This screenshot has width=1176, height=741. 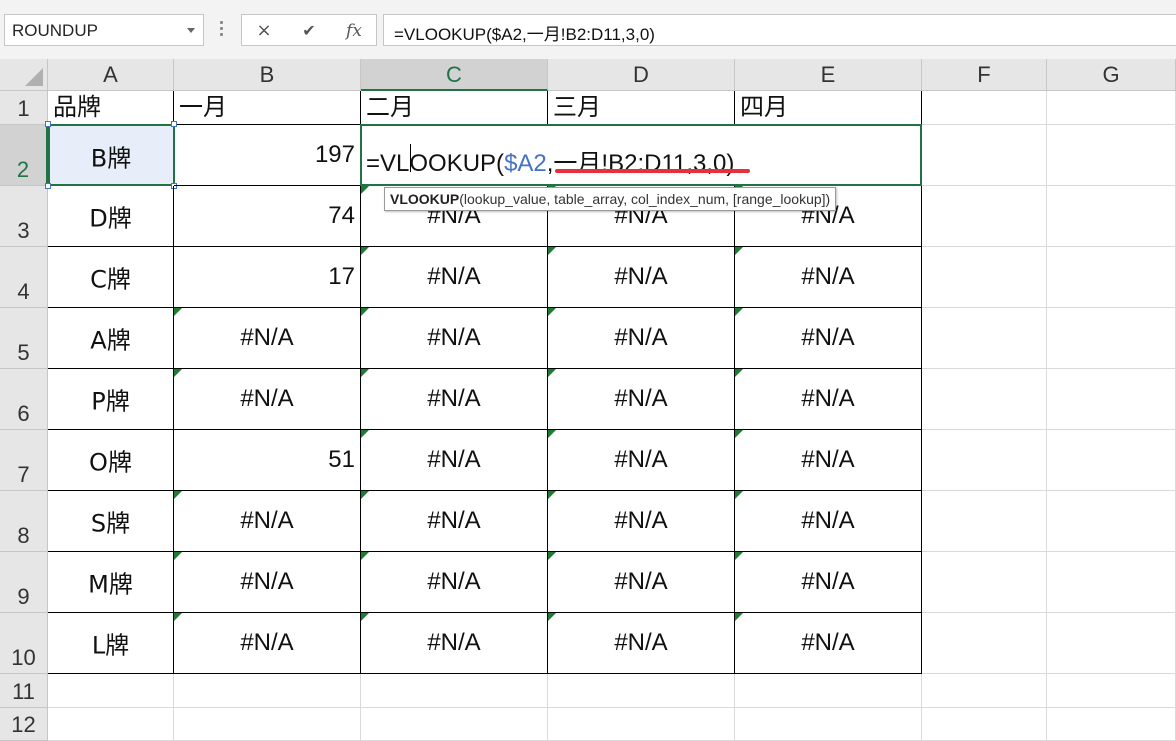 I want to click on cell-g3, so click(x=1111, y=216).